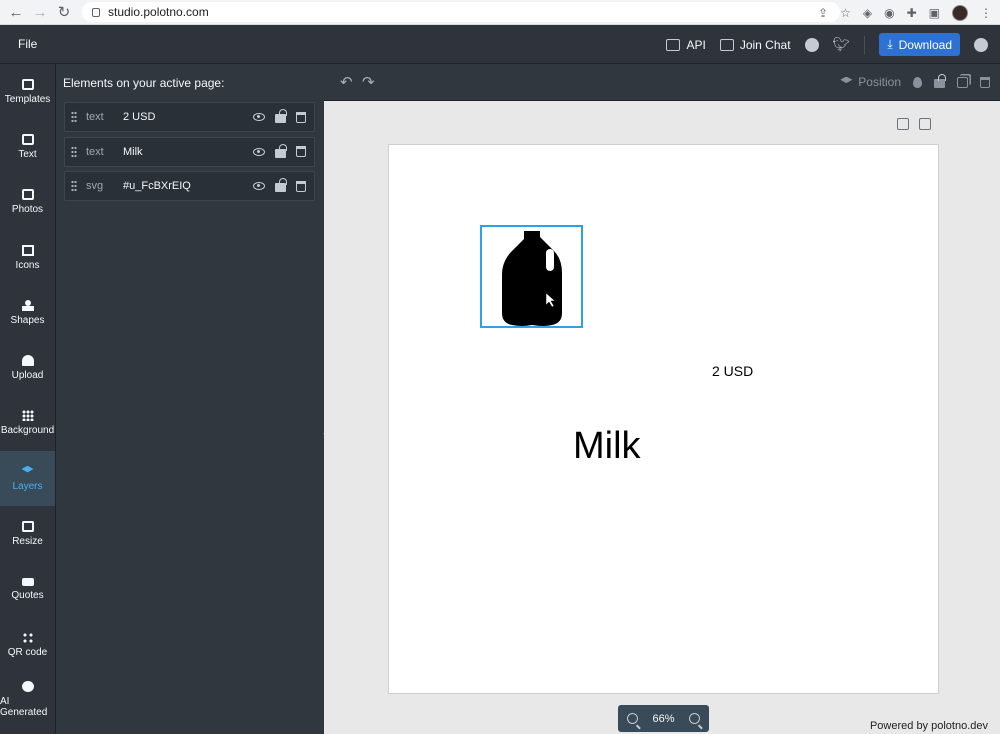  I want to click on title-text: Milk, so click(607, 446).